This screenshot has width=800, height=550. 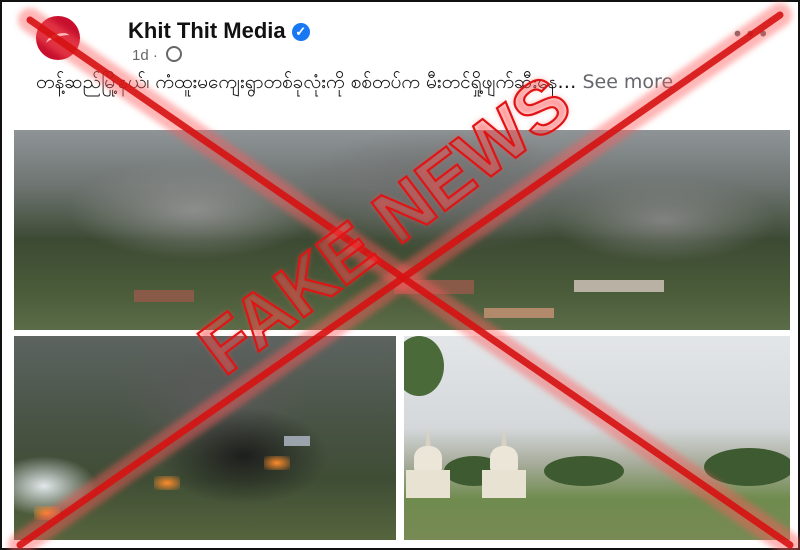 What do you see at coordinates (300, 32) in the screenshot?
I see `verified-badge-icon: ✓` at bounding box center [300, 32].